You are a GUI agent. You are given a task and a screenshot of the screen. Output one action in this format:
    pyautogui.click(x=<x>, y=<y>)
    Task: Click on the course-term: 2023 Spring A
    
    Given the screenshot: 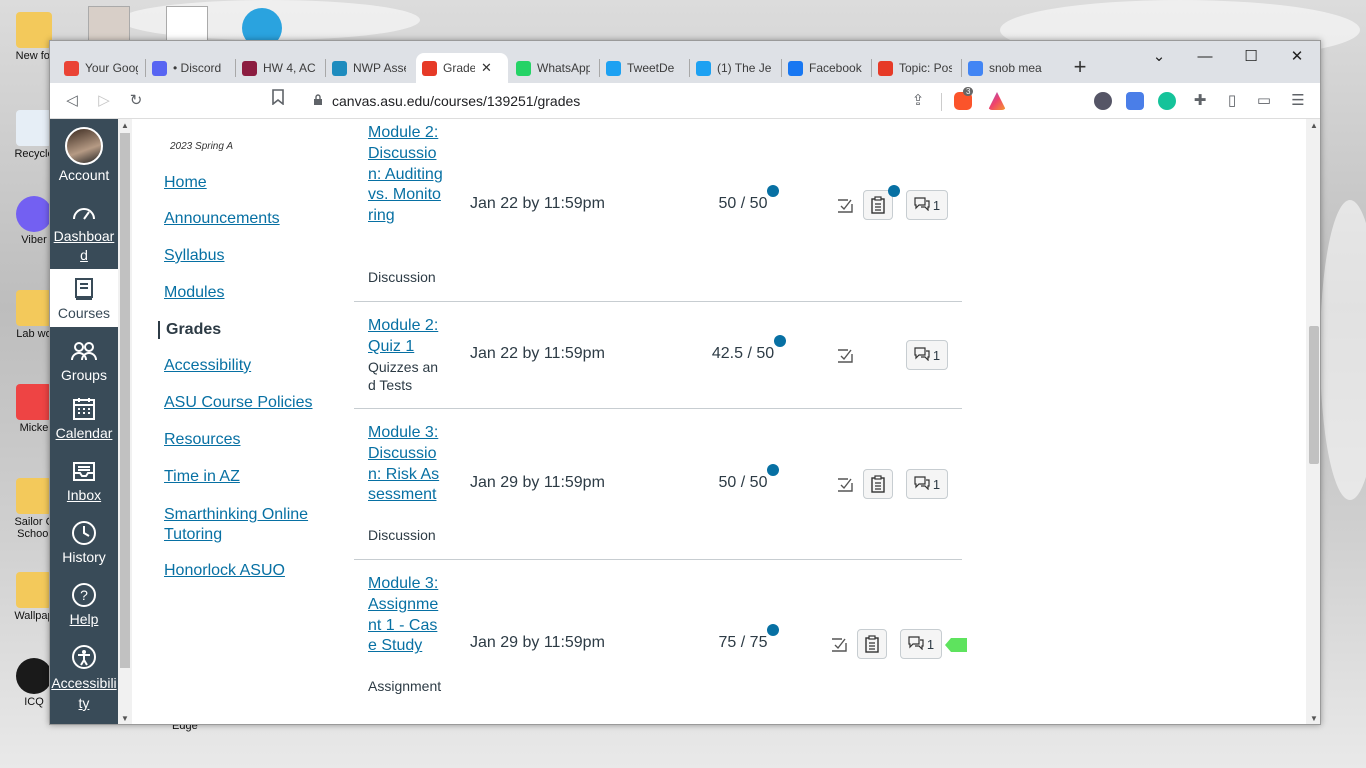 What is the action you would take?
    pyautogui.click(x=202, y=146)
    